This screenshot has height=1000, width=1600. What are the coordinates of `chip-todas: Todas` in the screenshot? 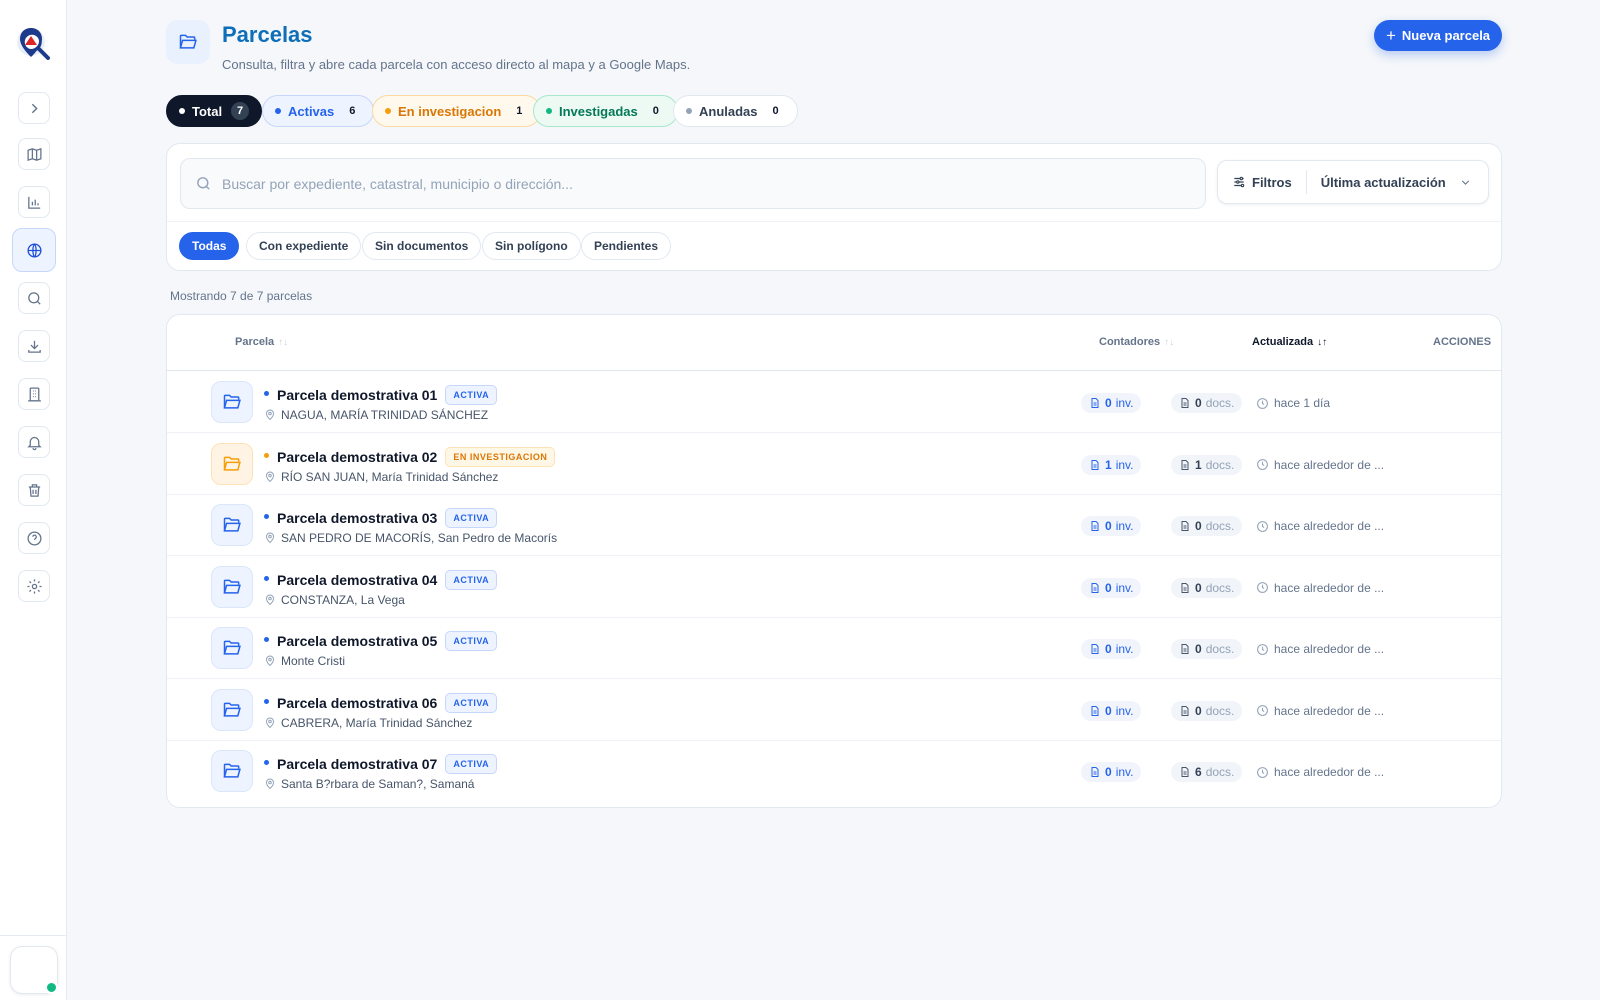 It's located at (209, 246).